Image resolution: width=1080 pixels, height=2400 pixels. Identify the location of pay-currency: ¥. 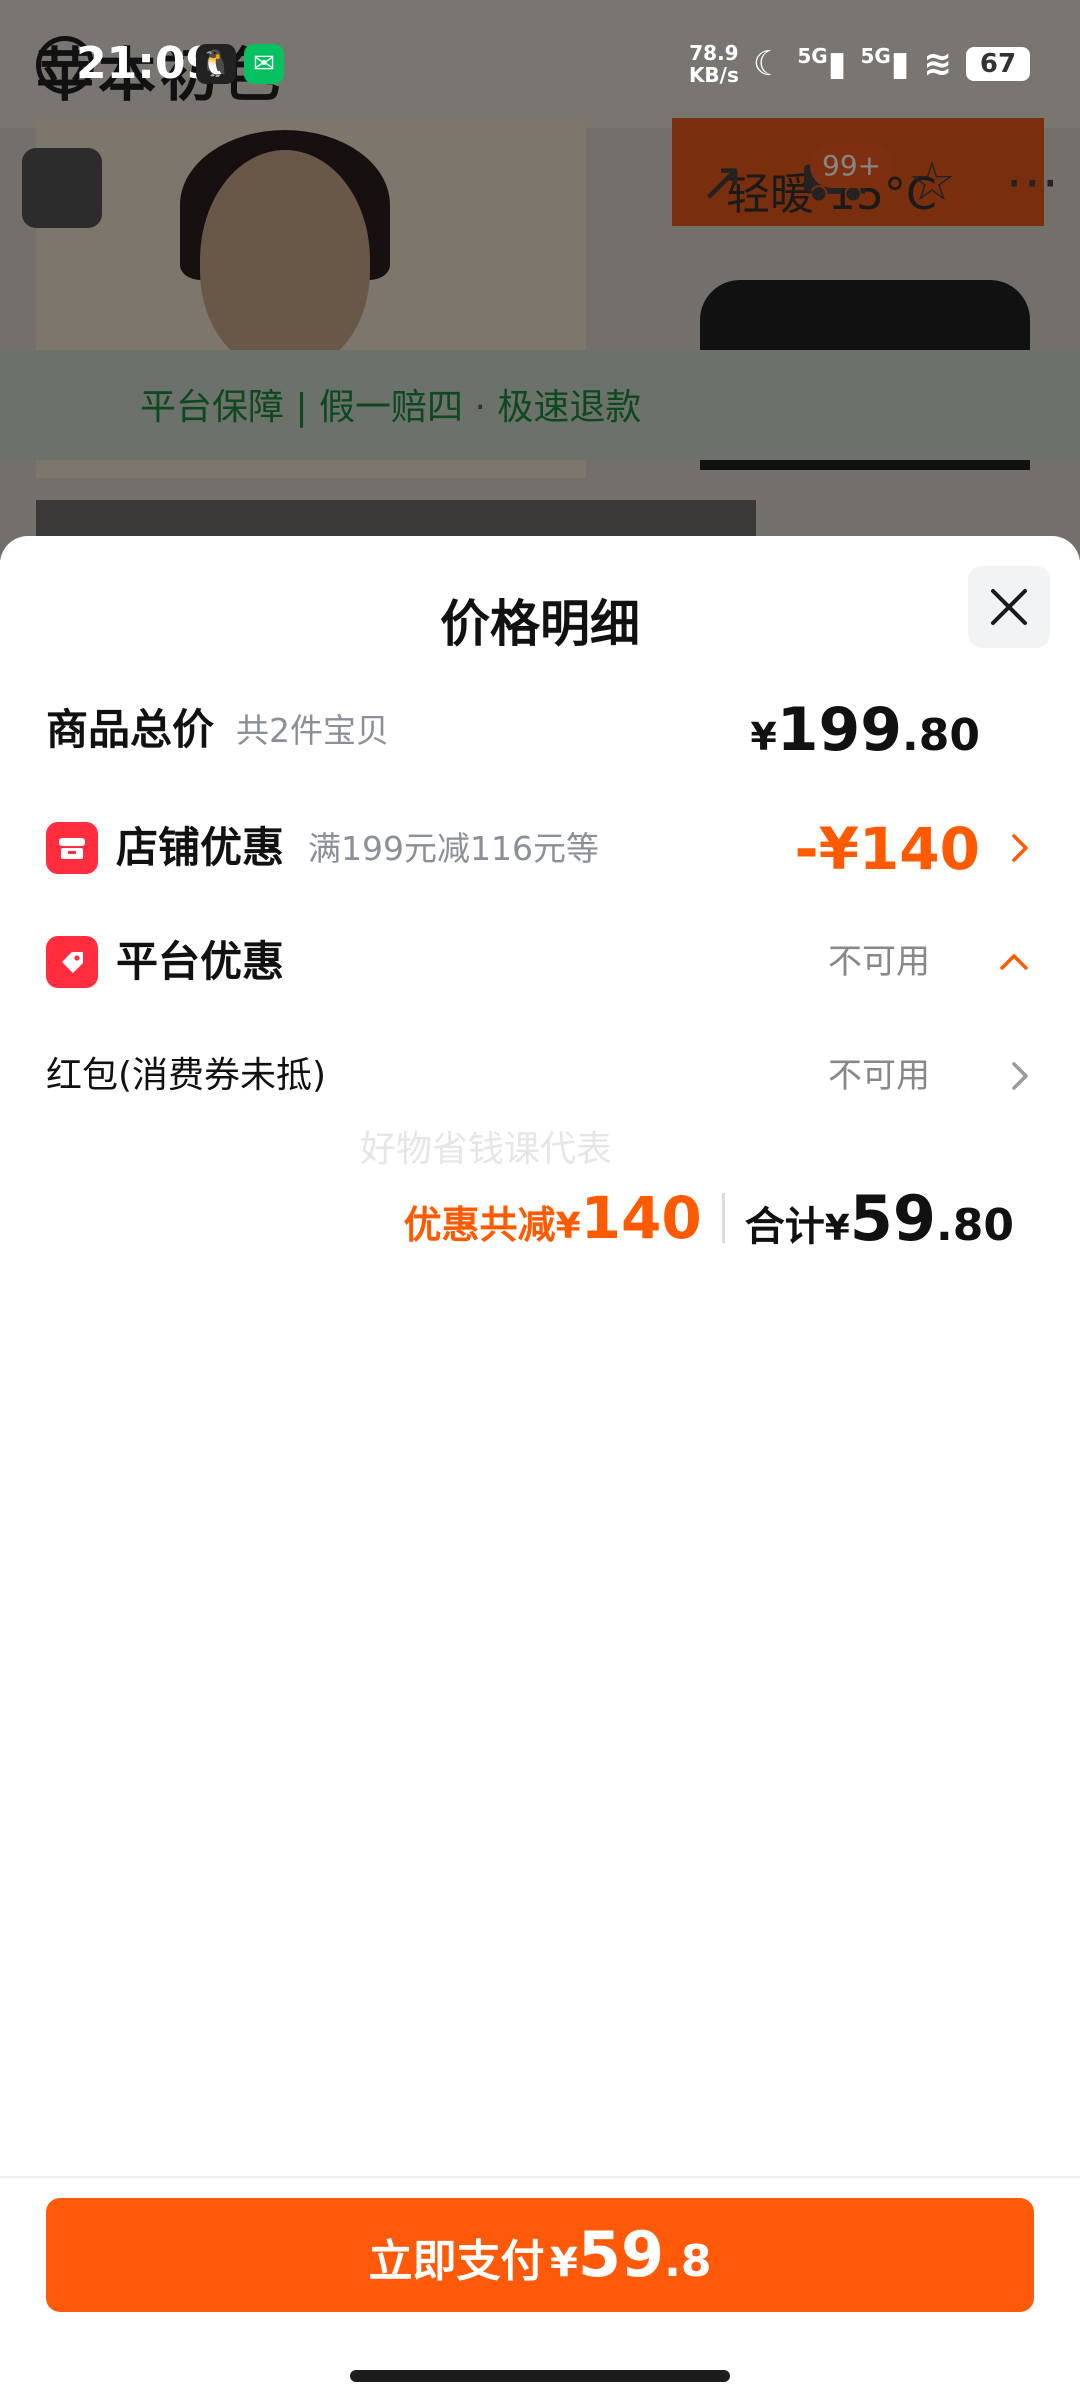
(564, 2263).